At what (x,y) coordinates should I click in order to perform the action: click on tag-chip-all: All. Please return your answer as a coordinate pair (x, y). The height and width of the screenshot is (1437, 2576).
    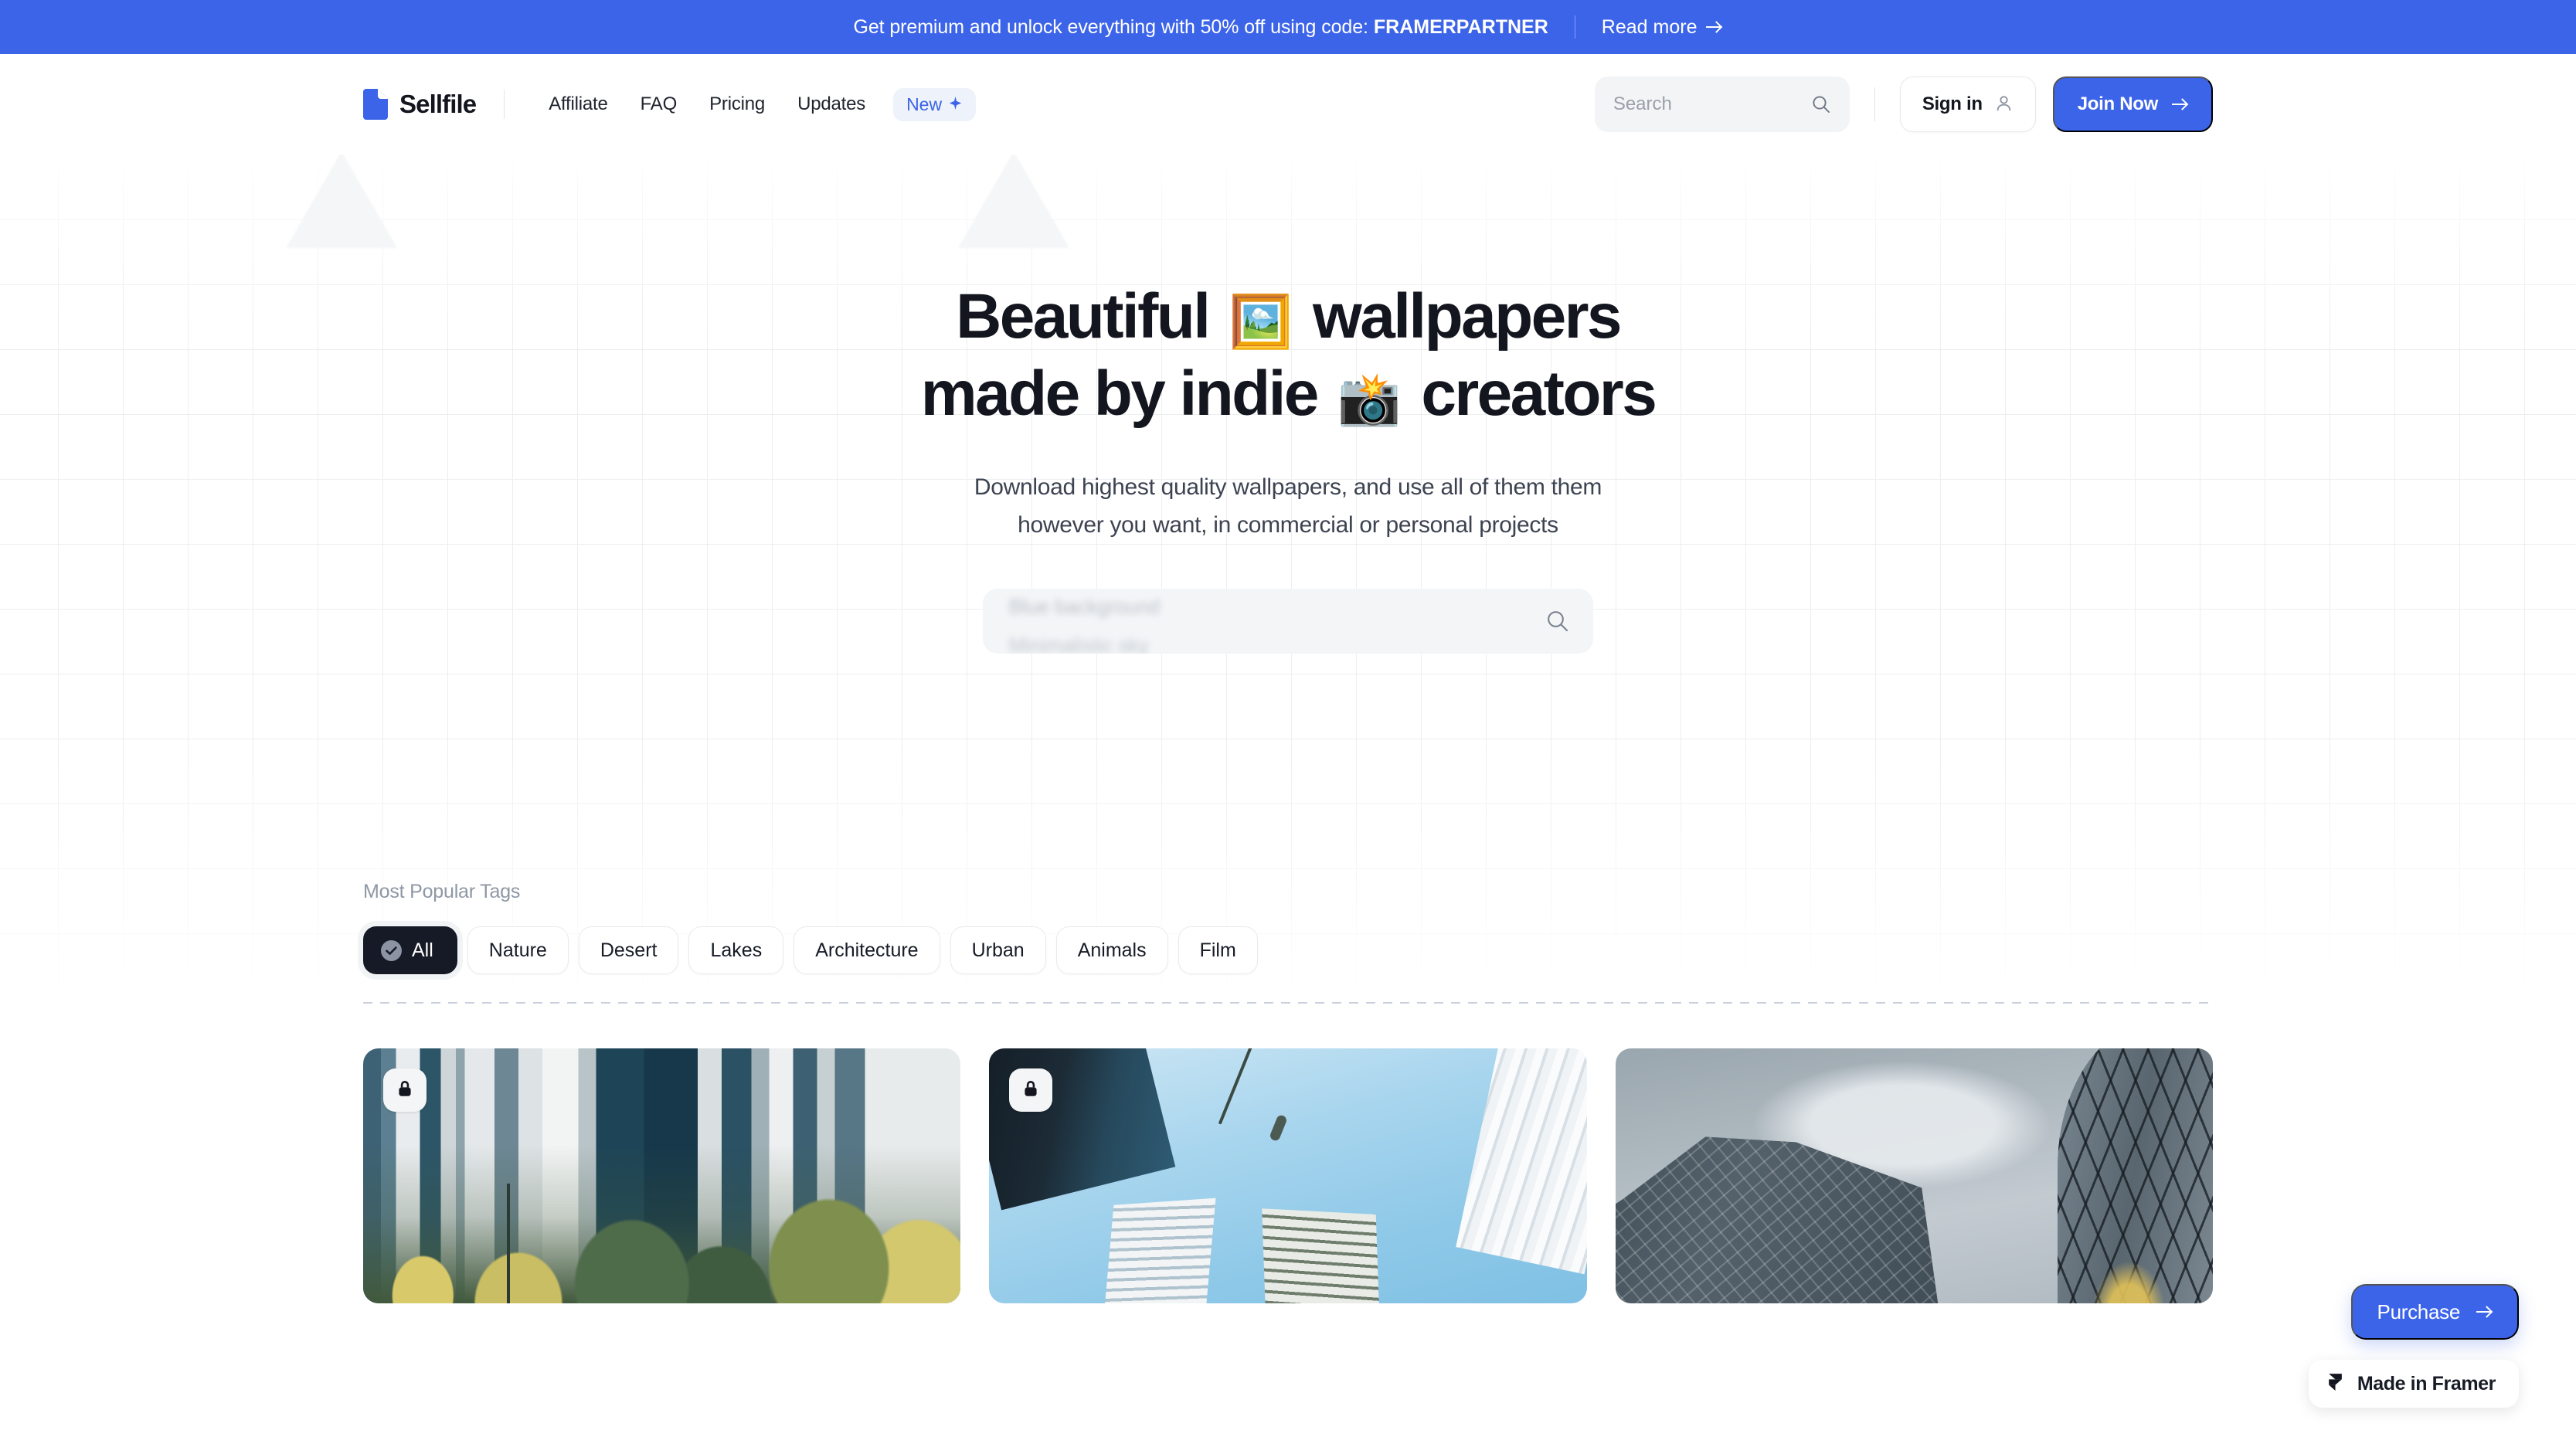
    Looking at the image, I should click on (410, 950).